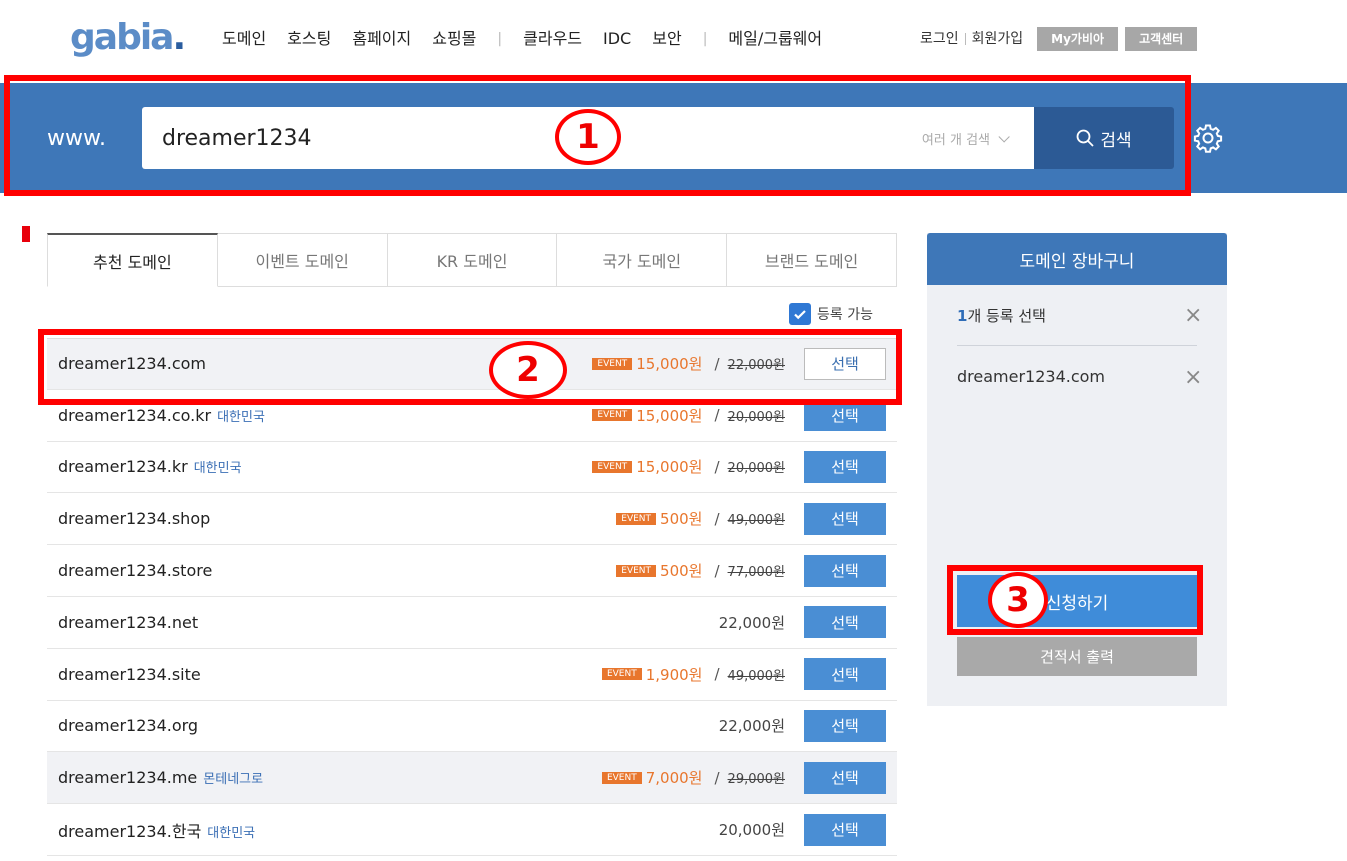 This screenshot has width=1347, height=861. What do you see at coordinates (775, 39) in the screenshot?
I see `menu-mail-groupware: 메일/그룹웨어` at bounding box center [775, 39].